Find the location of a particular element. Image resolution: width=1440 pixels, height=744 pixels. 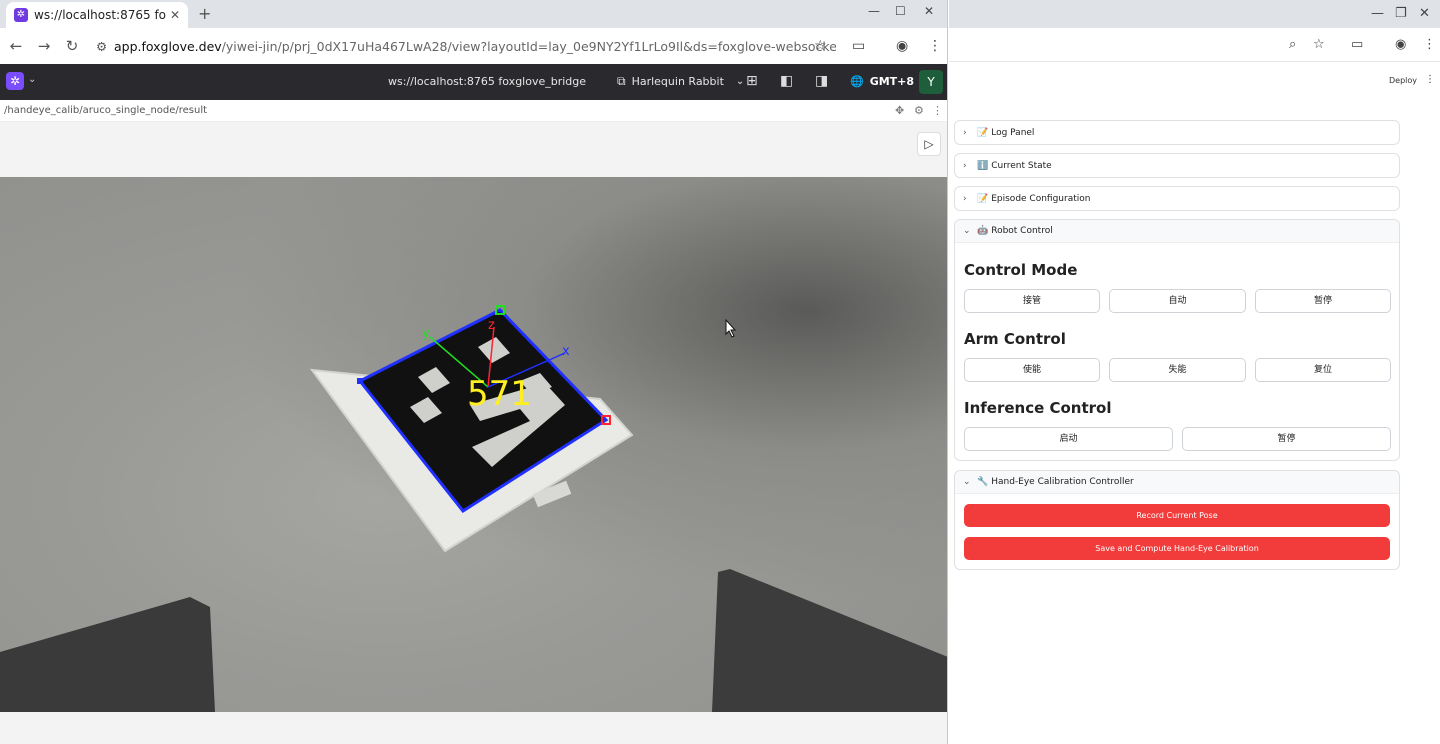

timezone-selector: 🌐 GMT+8 is located at coordinates (882, 81).